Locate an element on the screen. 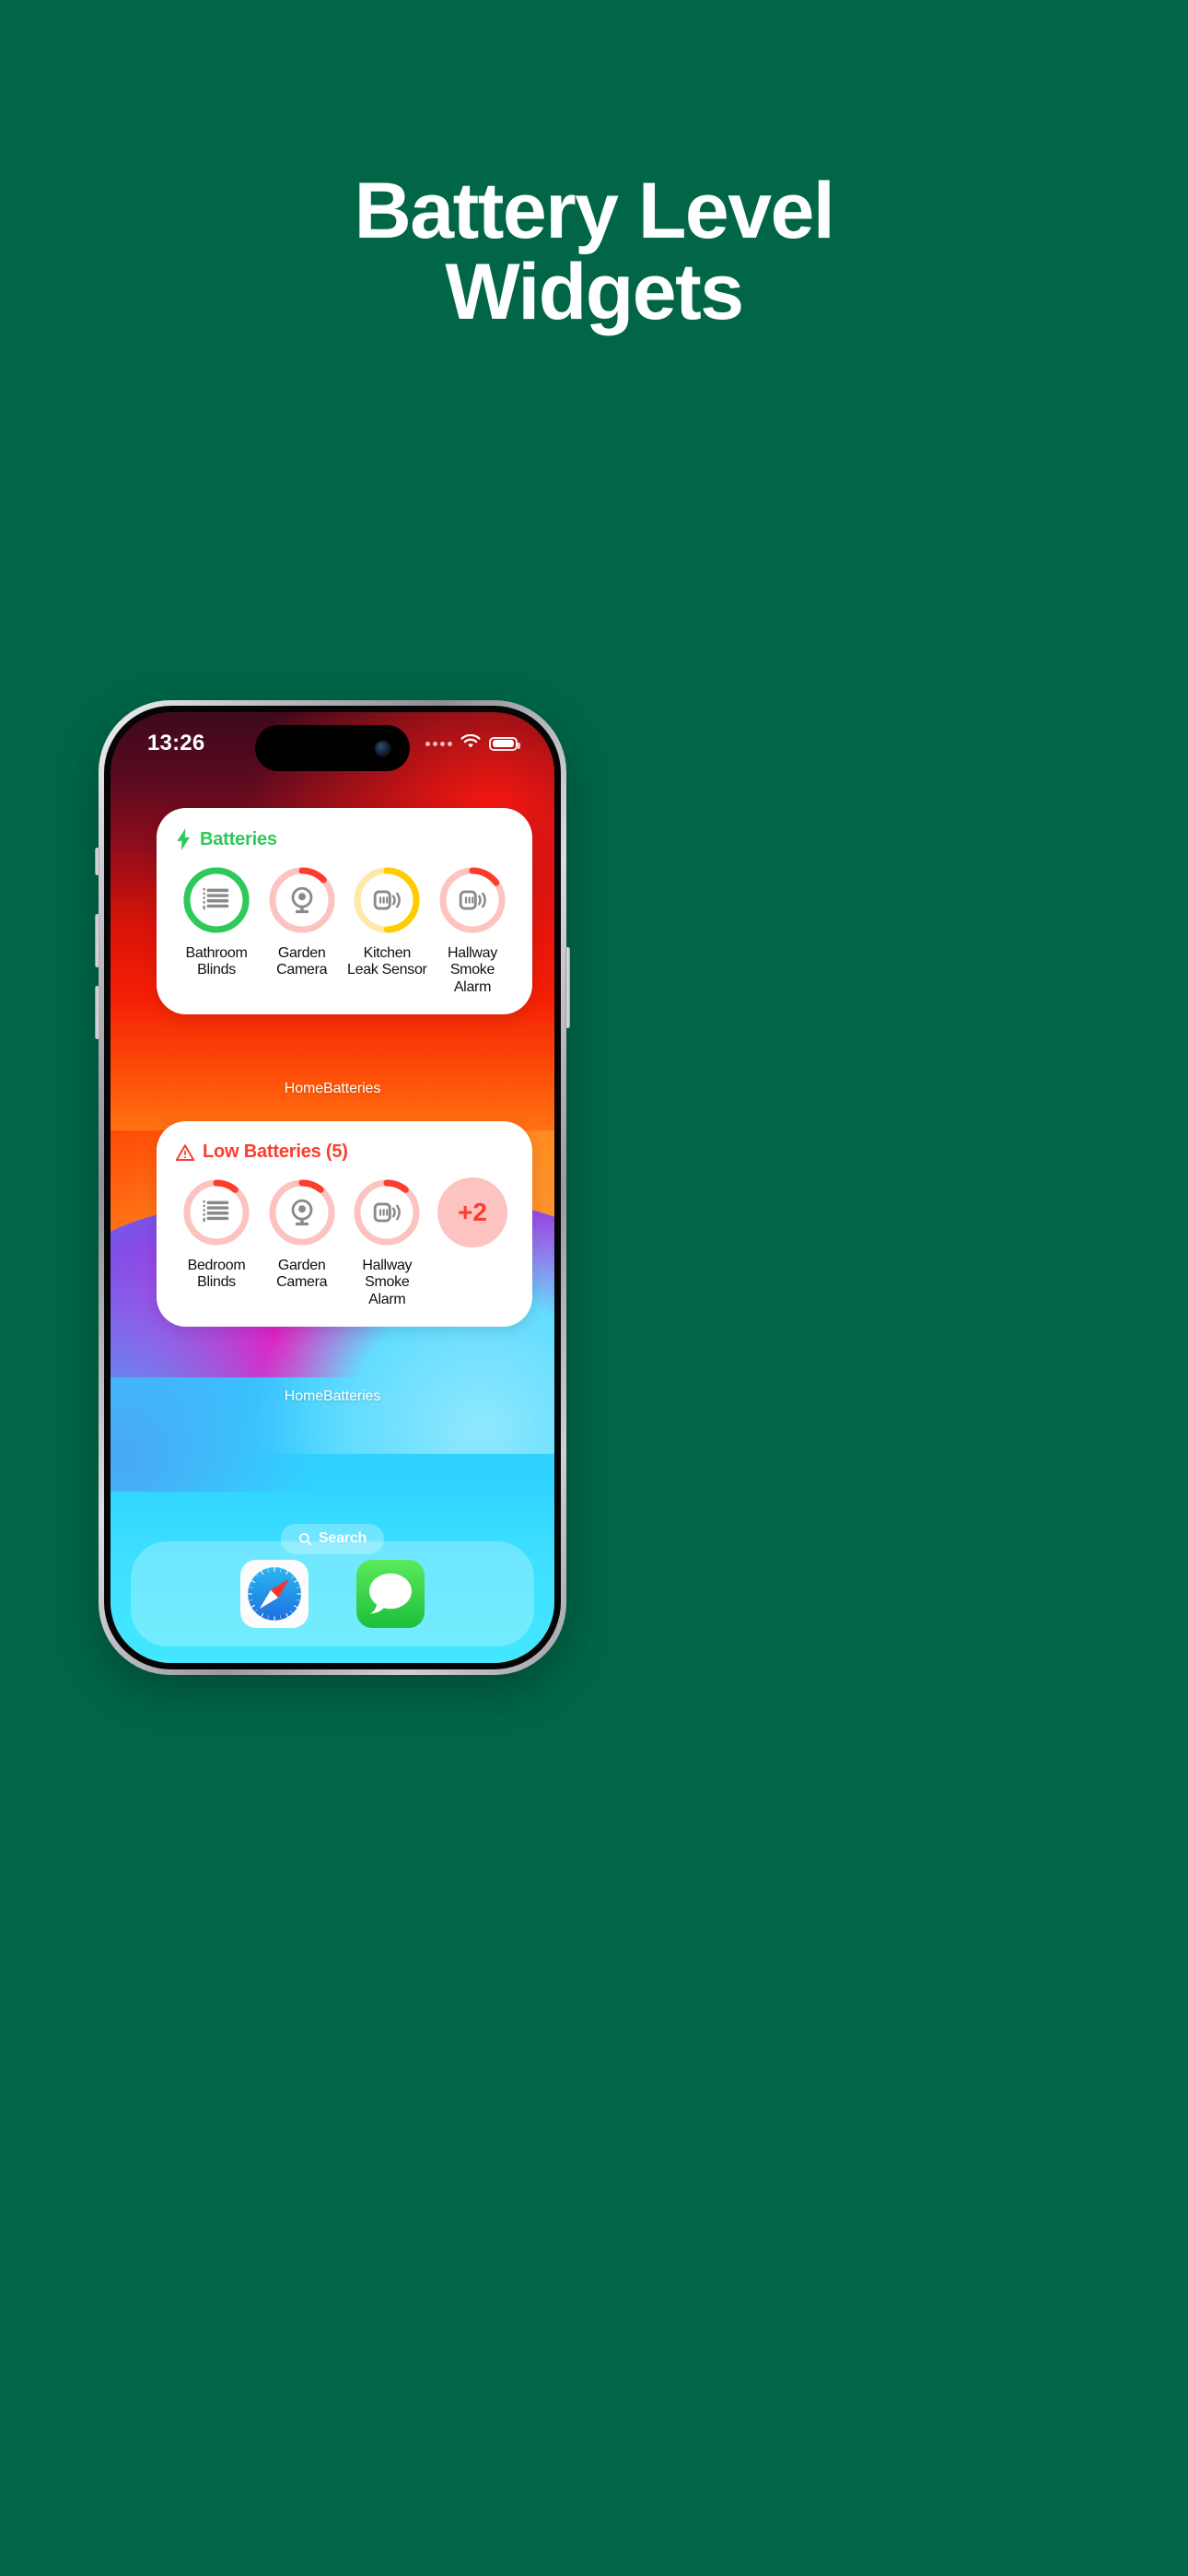  headline-line-2: Widgets is located at coordinates (594, 291).